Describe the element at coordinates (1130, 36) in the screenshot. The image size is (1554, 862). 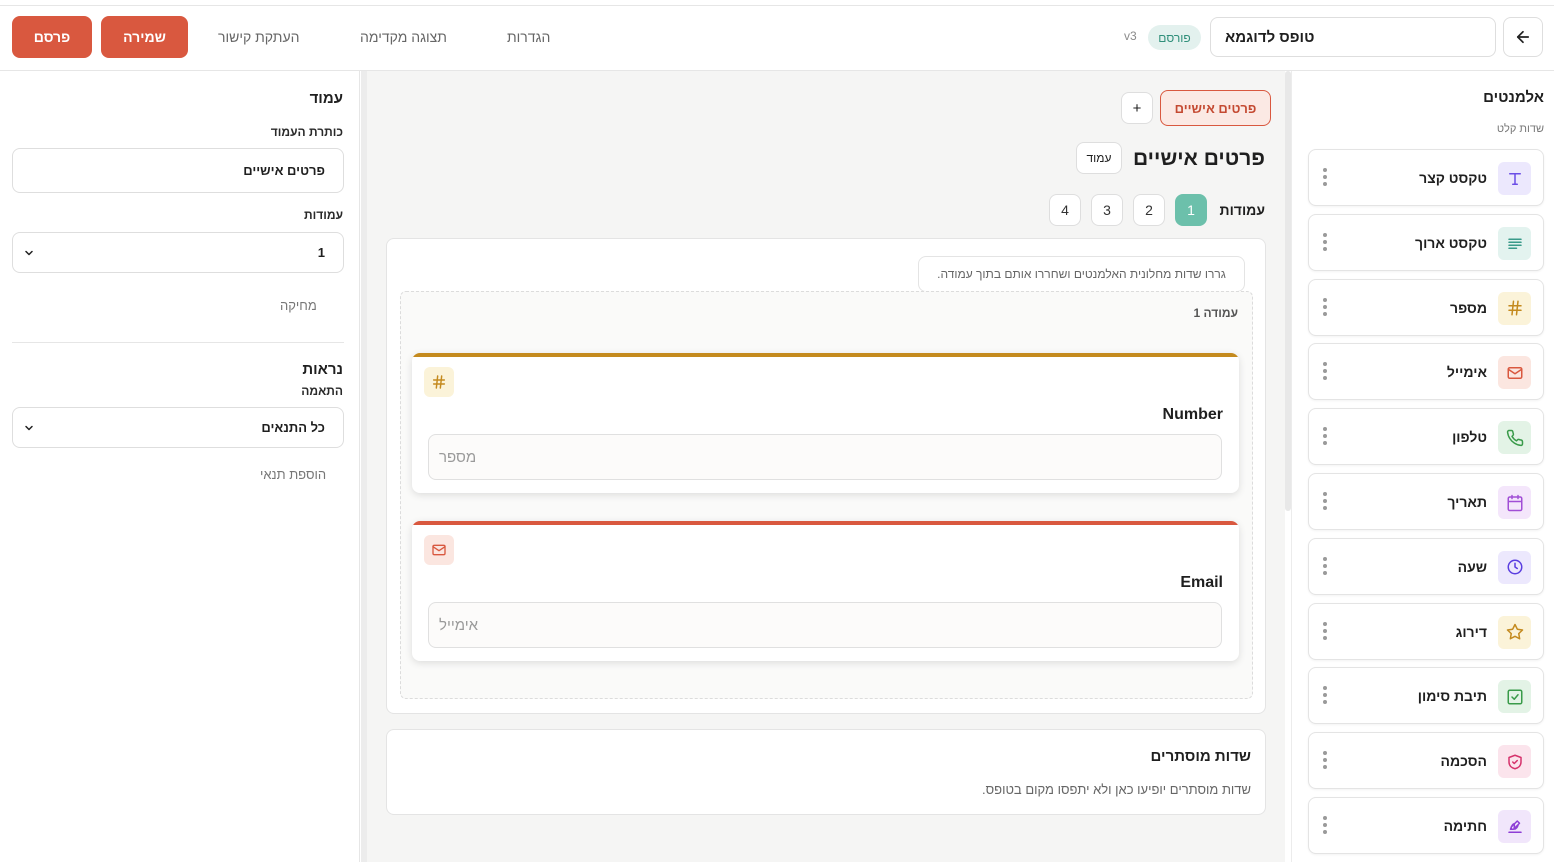
I see `version-label: v3` at that location.